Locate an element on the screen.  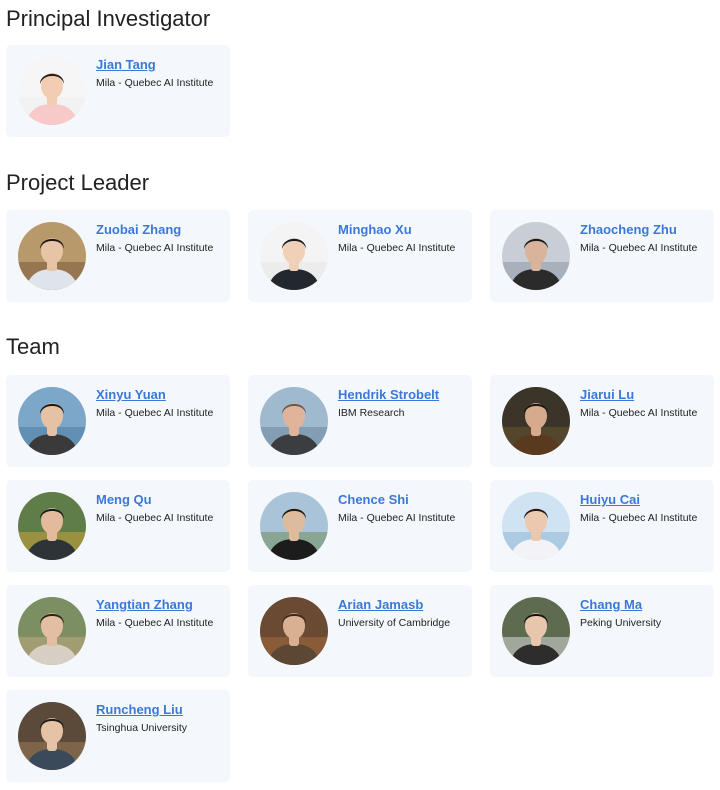
person-name-link: Runcheng Liu is located at coordinates (139, 709).